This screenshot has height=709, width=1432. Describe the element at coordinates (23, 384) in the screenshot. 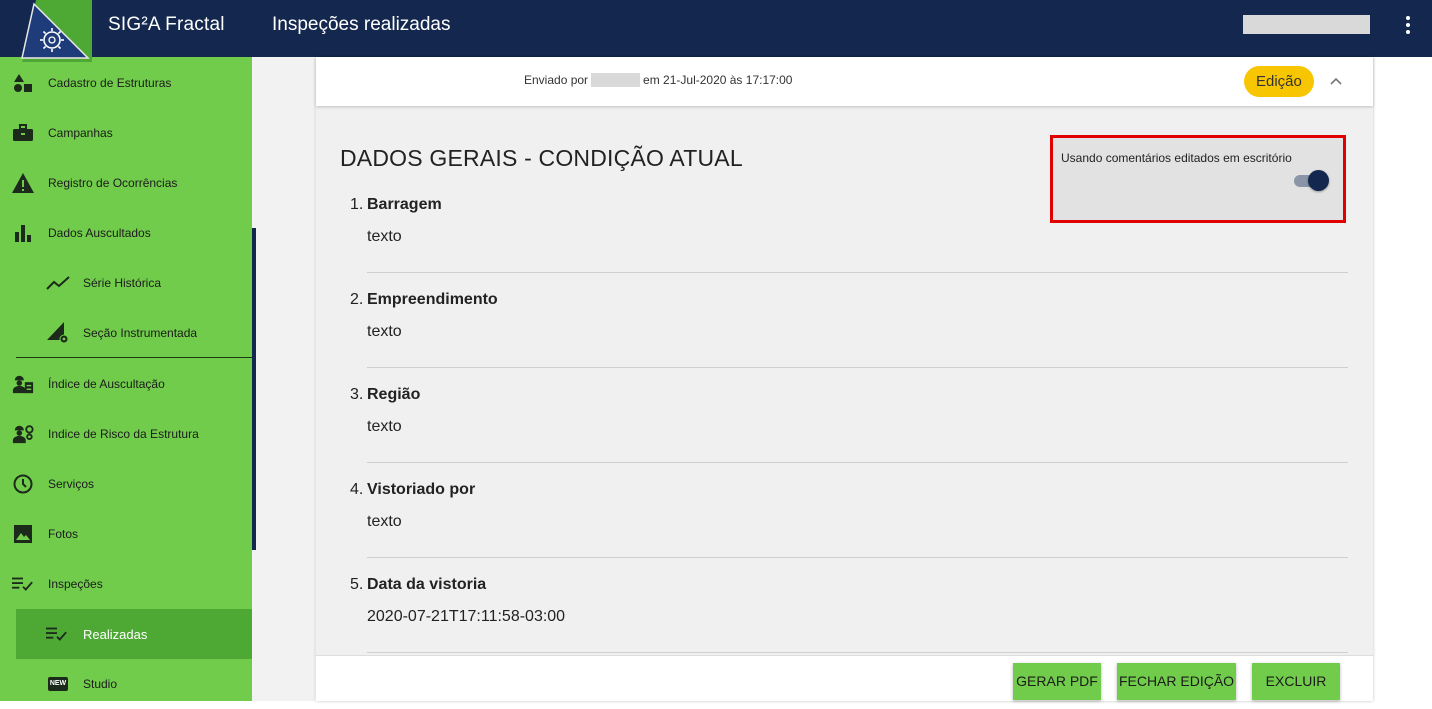

I see `engineer-clipboard-icon` at that location.